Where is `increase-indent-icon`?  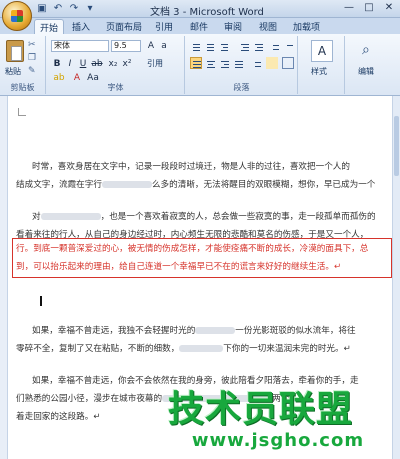 increase-indent-icon is located at coordinates (258, 46).